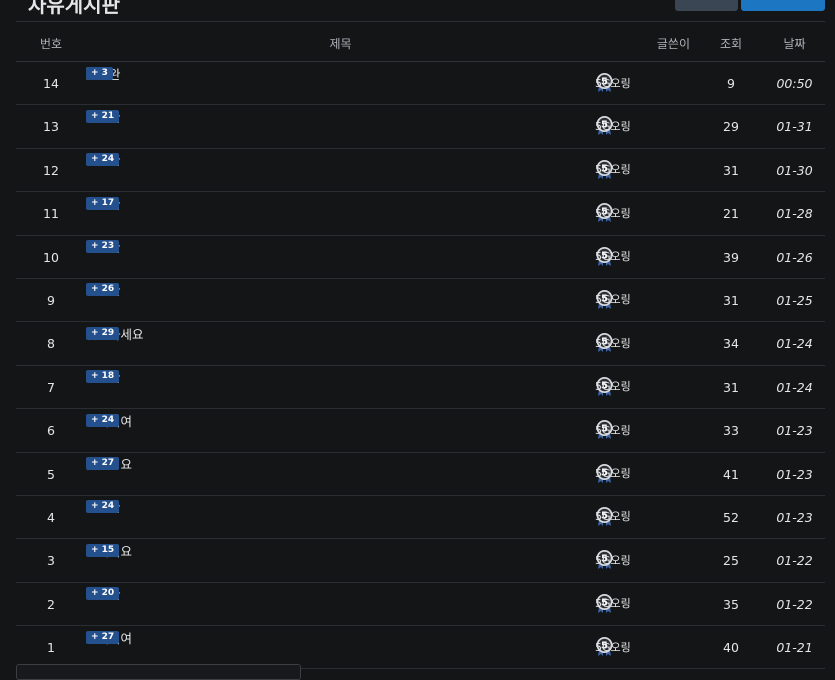 Image resolution: width=835 pixels, height=680 pixels. Describe the element at coordinates (103, 550) in the screenshot. I see `comment-count-badge: + 15` at that location.